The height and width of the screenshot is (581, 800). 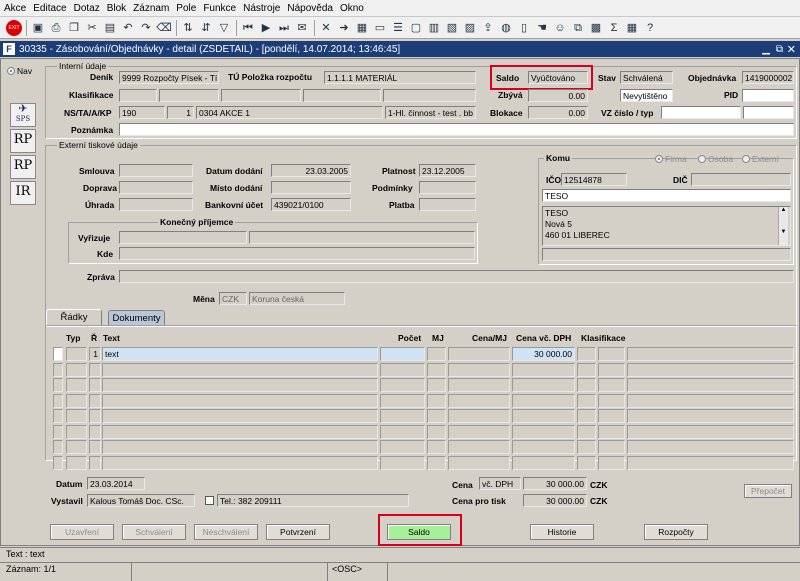 I want to click on externi-radio, so click(x=746, y=159).